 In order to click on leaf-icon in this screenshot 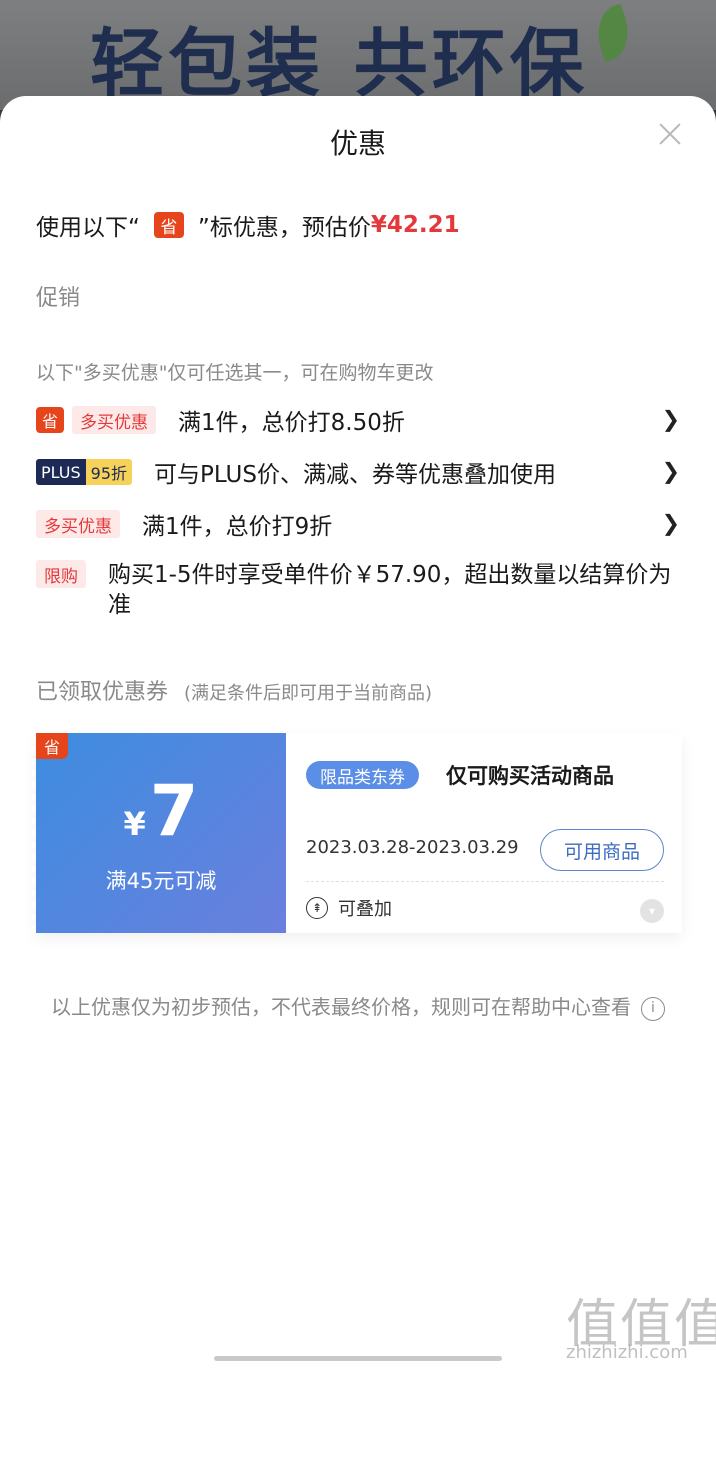, I will do `click(613, 33)`.